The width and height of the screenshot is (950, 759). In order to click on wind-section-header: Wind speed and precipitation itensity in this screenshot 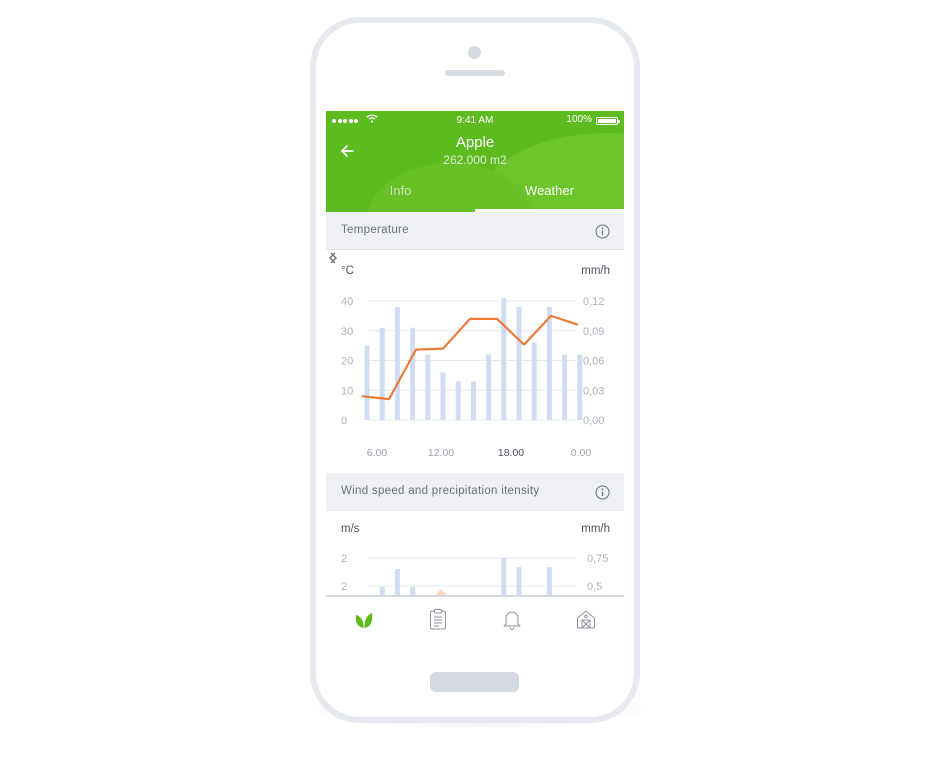, I will do `click(475, 492)`.